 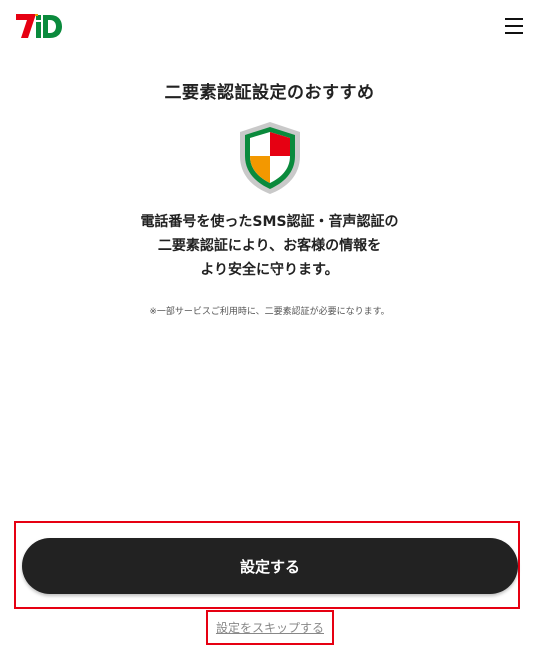 I want to click on setup-button: 設定する, so click(x=270, y=566).